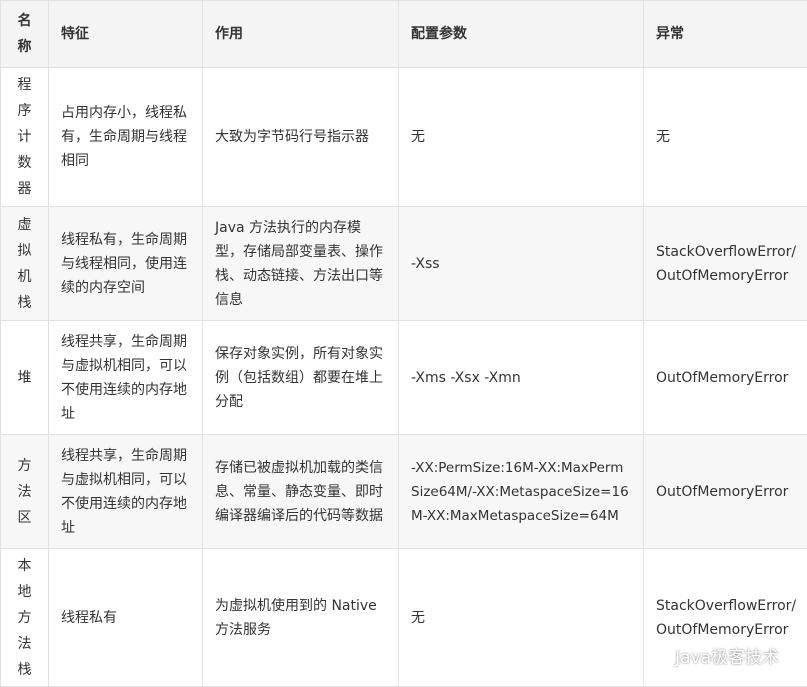 Image resolution: width=807 pixels, height=687 pixels. I want to click on name-char: 本, so click(24, 566).